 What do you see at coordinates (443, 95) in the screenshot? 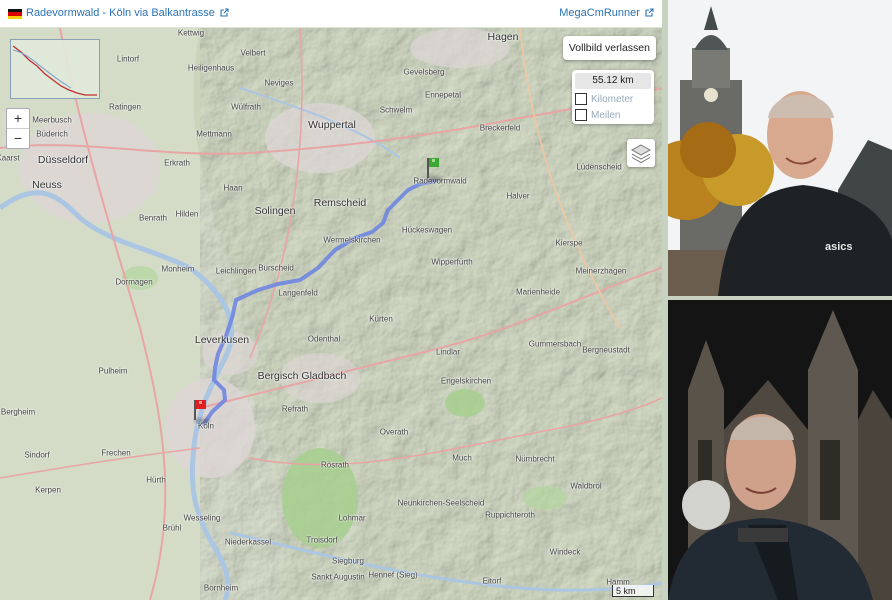
I see `city-label: Ennepetal` at bounding box center [443, 95].